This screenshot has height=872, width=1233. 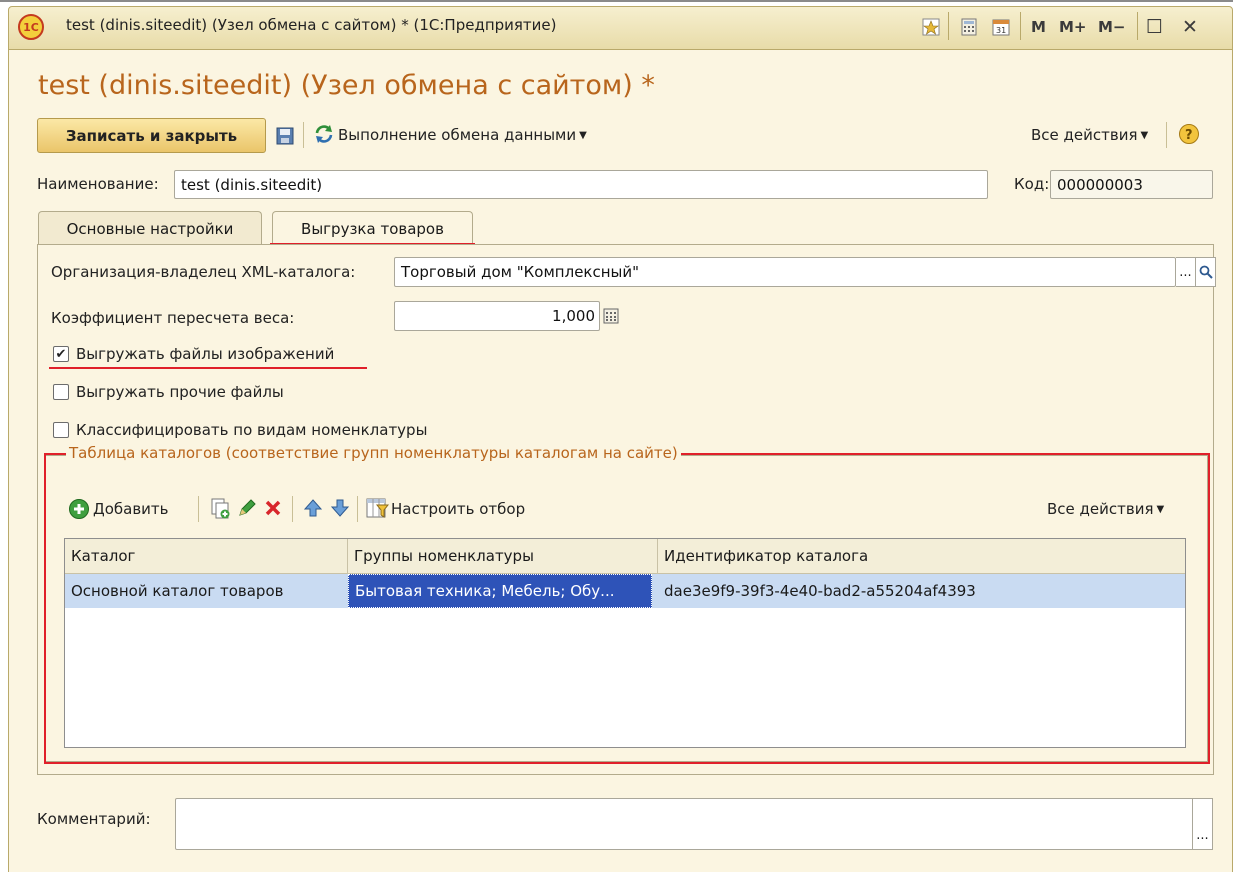 I want to click on favorite-star-icon, so click(x=931, y=27).